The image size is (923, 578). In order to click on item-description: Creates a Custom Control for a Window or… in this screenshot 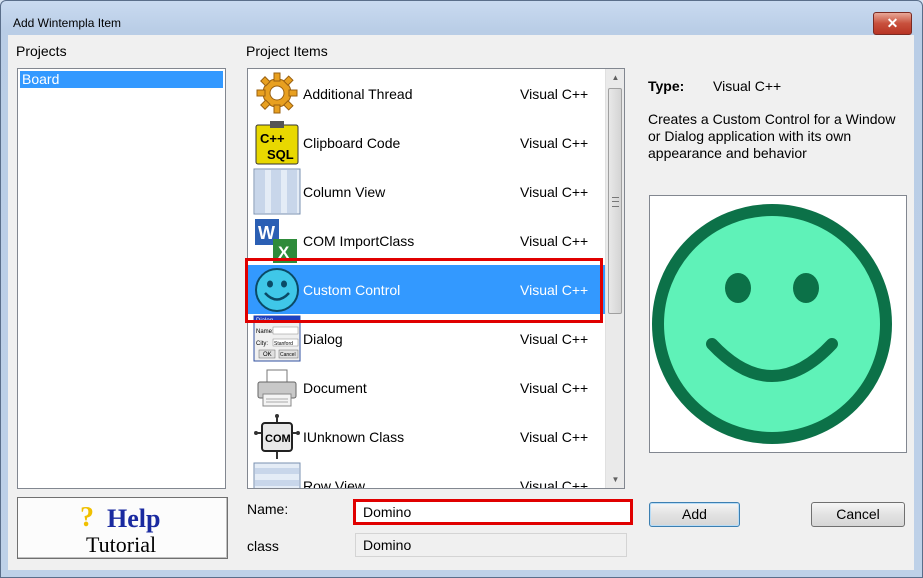, I will do `click(772, 136)`.